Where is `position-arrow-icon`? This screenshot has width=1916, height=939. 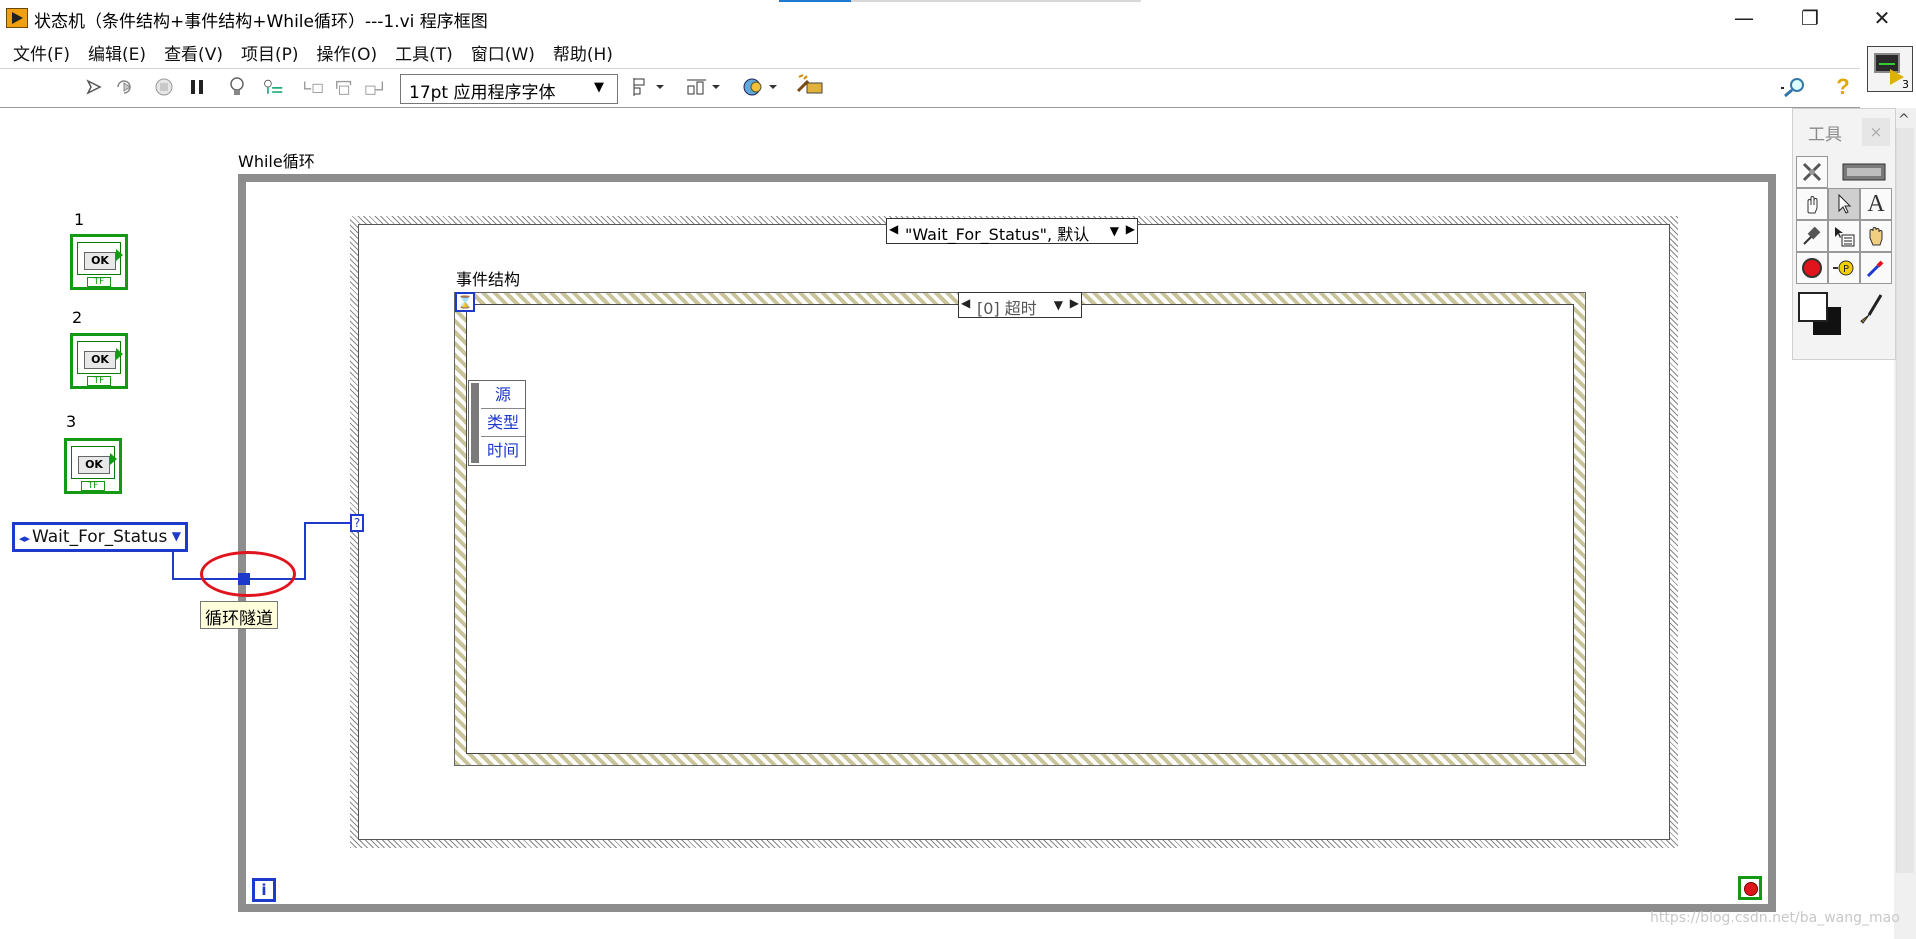
position-arrow-icon is located at coordinates (1844, 204).